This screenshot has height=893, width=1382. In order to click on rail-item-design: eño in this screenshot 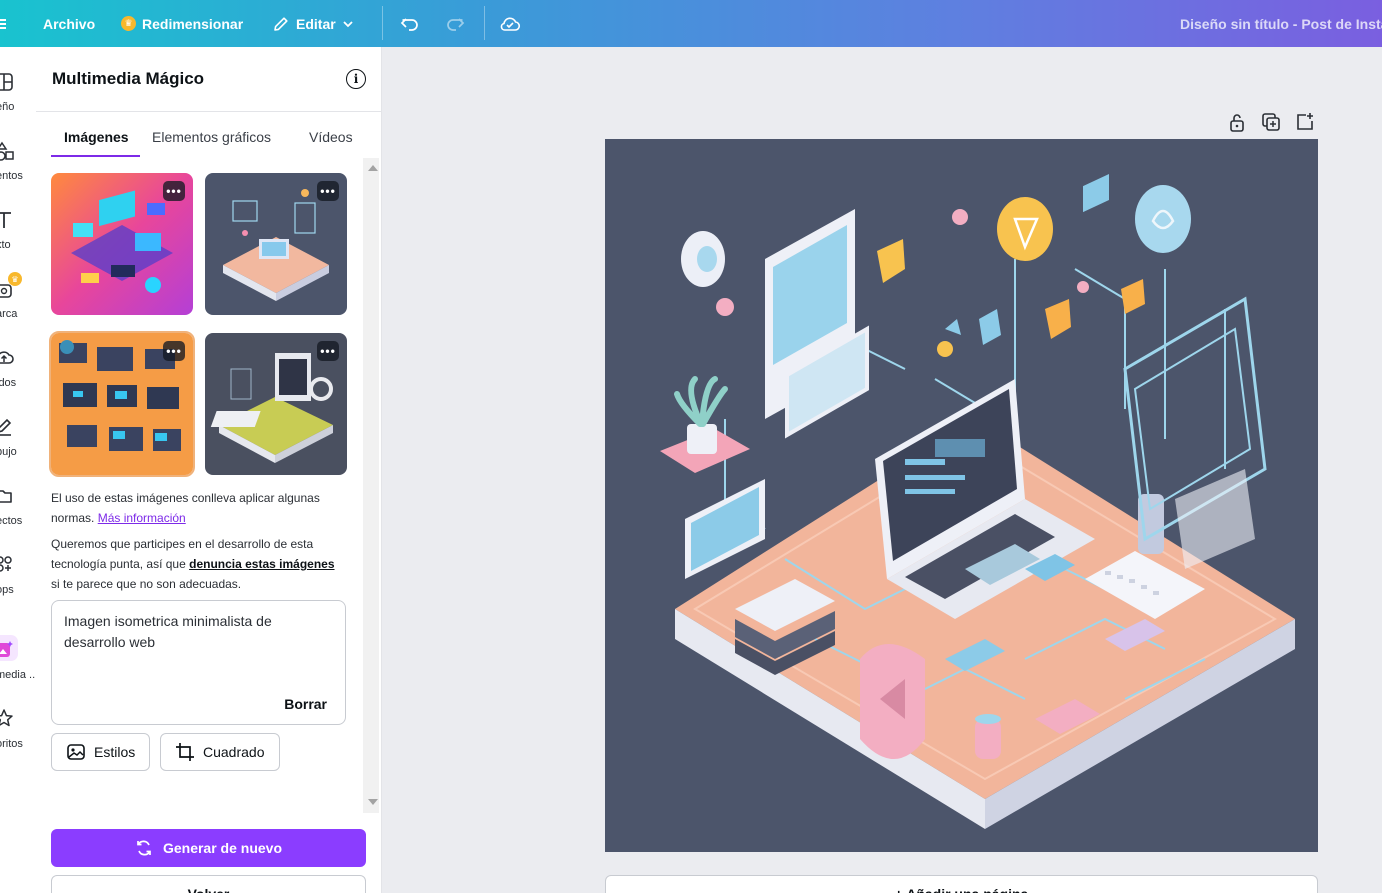, I will do `click(18, 101)`.